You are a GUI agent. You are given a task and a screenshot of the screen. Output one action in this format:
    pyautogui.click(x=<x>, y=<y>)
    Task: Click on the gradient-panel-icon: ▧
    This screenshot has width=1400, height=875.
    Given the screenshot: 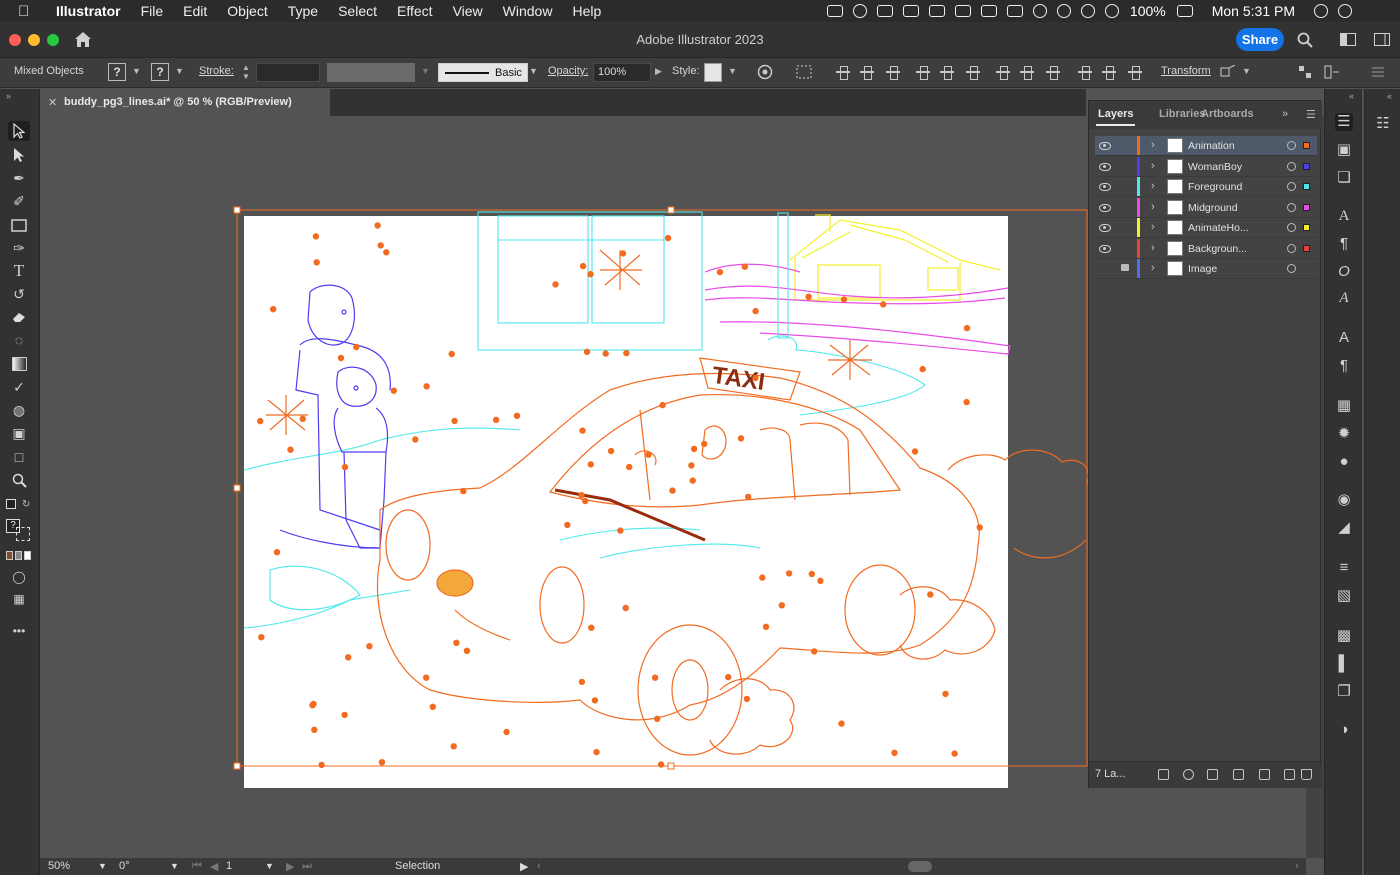 What is the action you would take?
    pyautogui.click(x=1344, y=596)
    